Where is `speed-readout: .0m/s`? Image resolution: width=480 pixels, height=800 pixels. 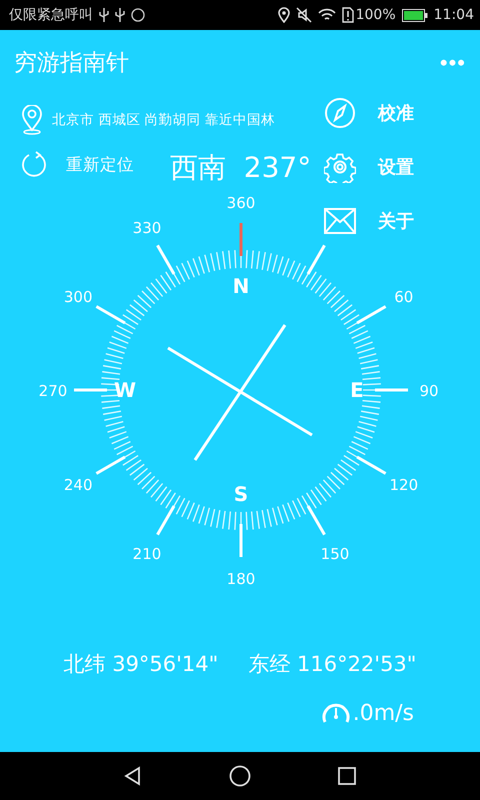
speed-readout: .0m/s is located at coordinates (383, 713).